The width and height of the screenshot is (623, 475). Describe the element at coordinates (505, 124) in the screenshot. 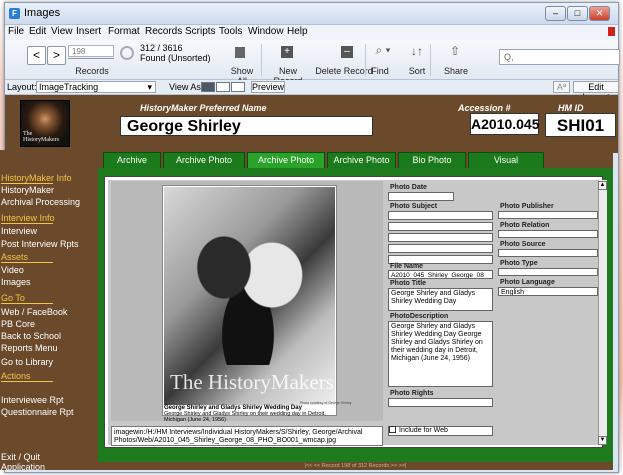

I see `accession-field: A2010.045` at that location.